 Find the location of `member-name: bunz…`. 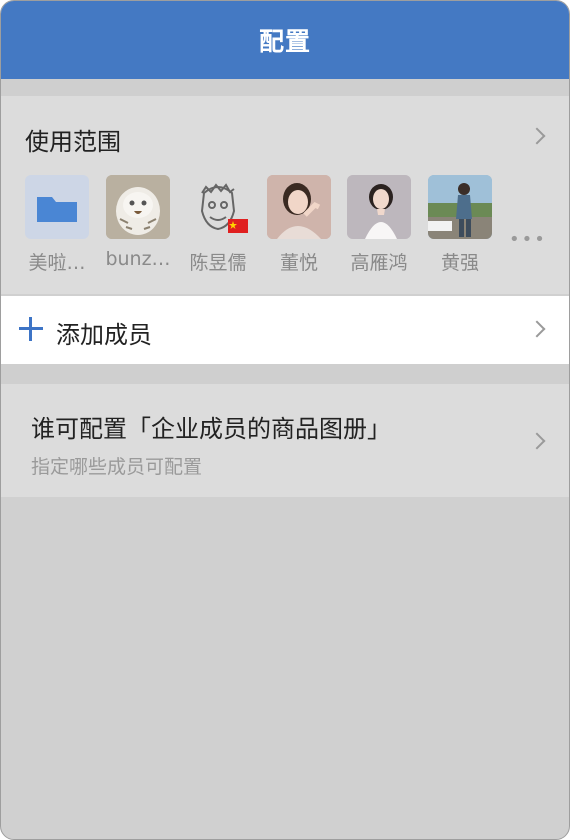

member-name: bunz… is located at coordinates (138, 259).